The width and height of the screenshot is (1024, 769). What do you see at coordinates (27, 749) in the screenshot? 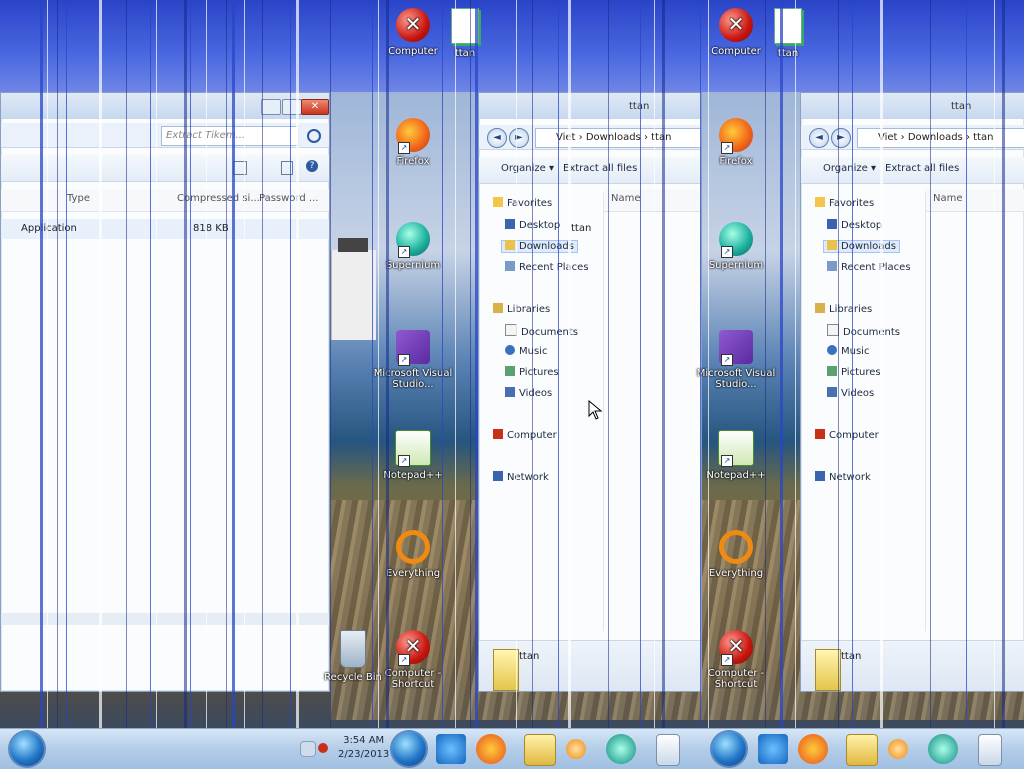
I see `start-button` at bounding box center [27, 749].